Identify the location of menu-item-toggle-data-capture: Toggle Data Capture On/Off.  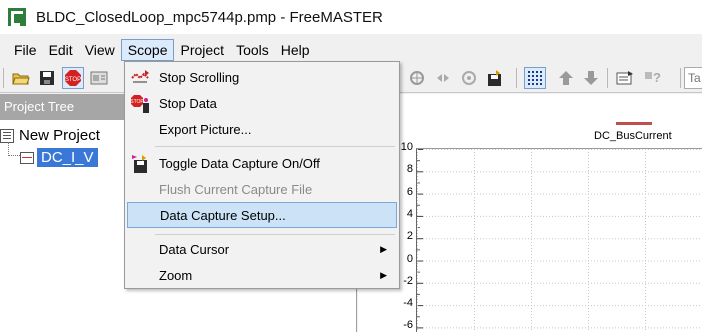
(262, 163).